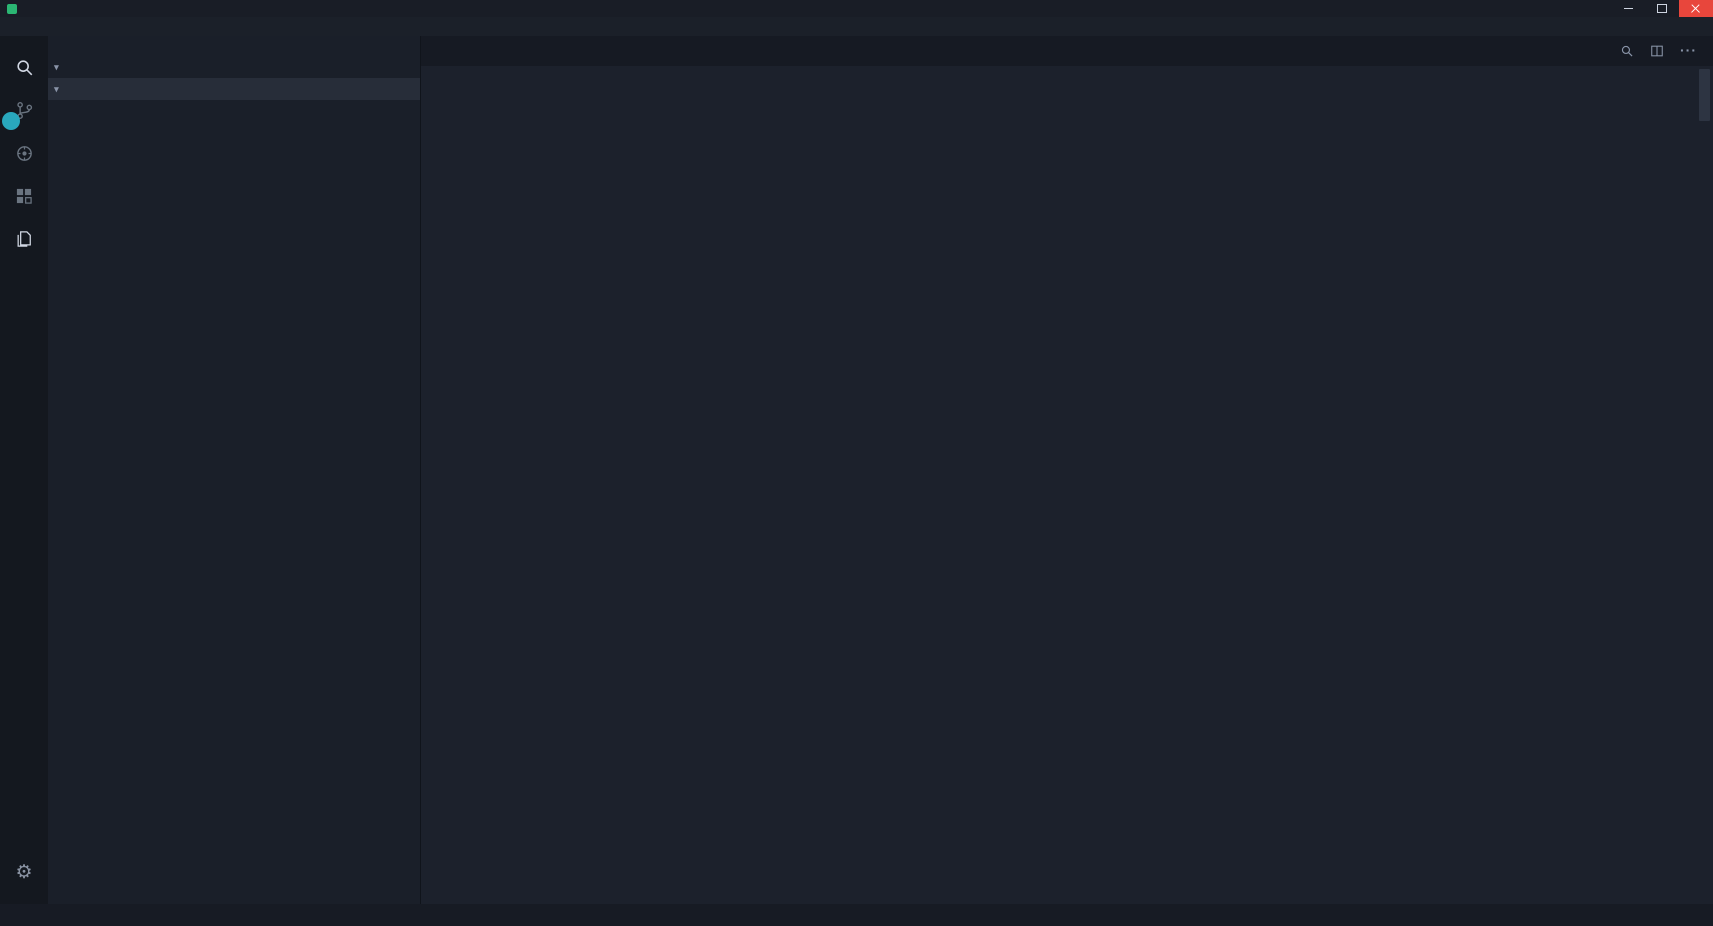  Describe the element at coordinates (856, 8) in the screenshot. I see `titlebar` at that location.